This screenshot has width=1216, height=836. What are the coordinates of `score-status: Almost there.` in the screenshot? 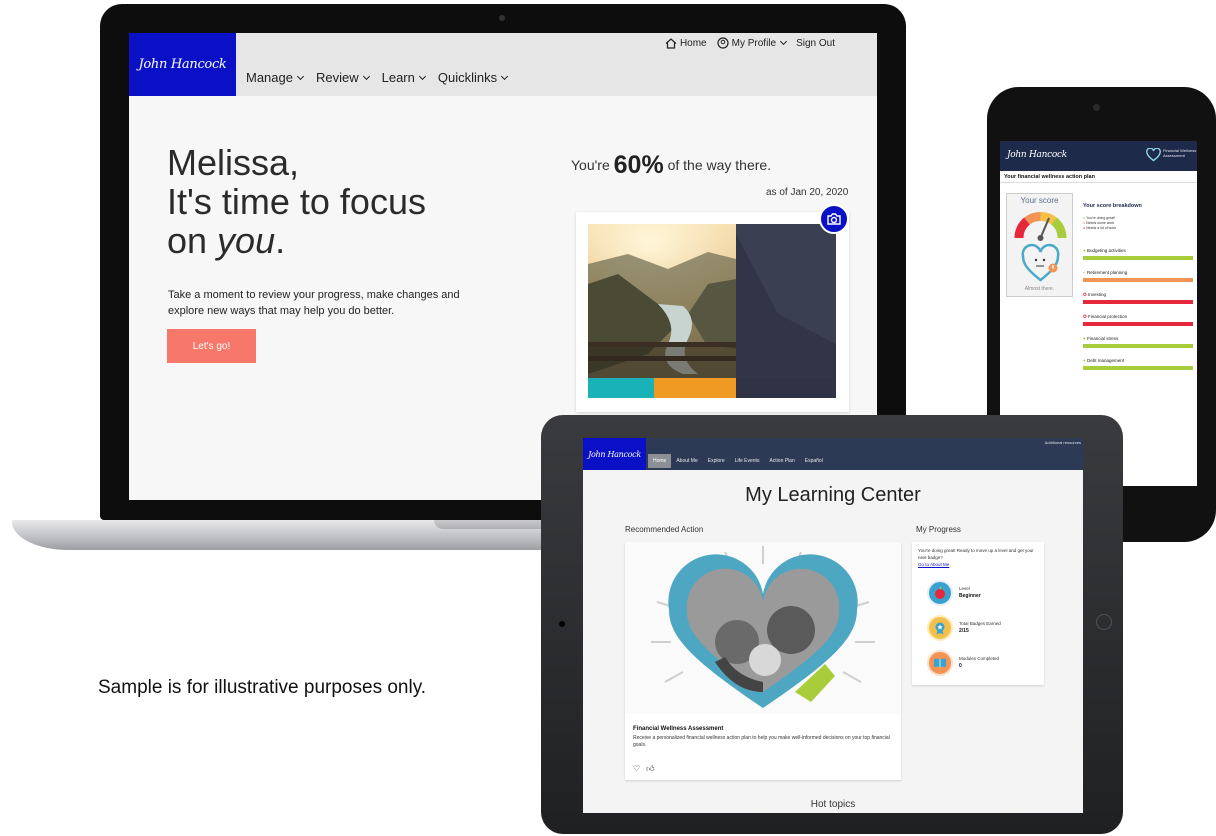 It's located at (1039, 289).